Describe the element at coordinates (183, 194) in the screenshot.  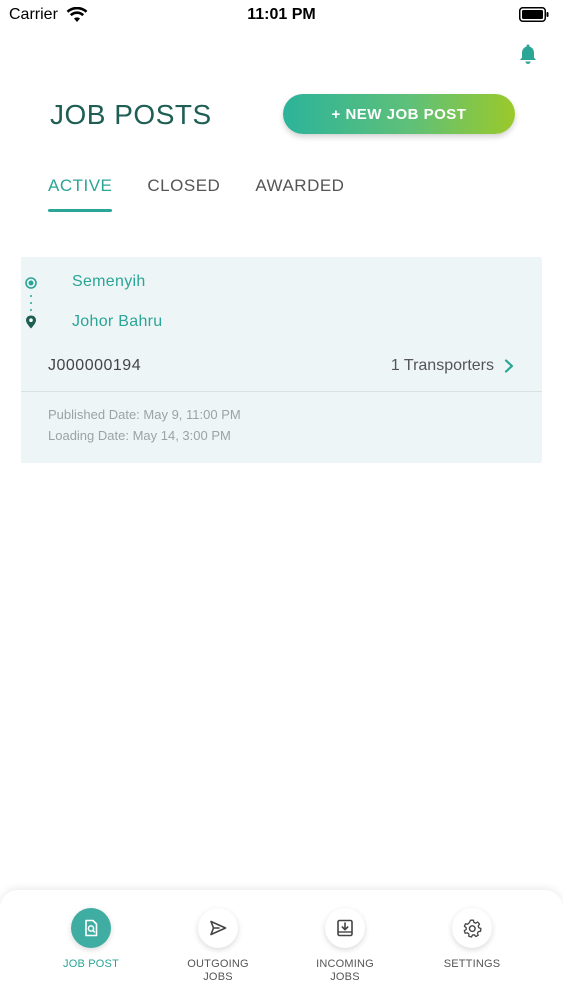
I see `tab-closed: CLOSED` at that location.